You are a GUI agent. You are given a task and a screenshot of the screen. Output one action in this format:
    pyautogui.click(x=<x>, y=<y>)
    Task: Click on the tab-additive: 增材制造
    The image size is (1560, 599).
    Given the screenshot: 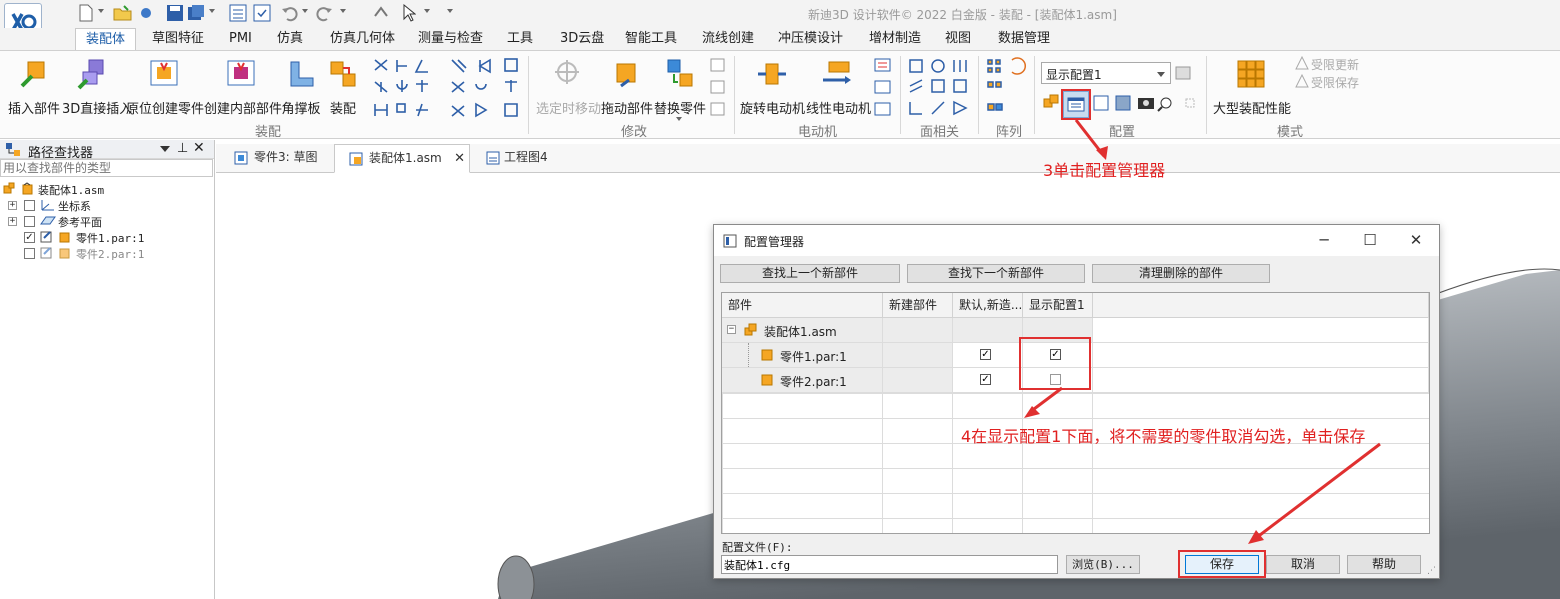 What is the action you would take?
    pyautogui.click(x=895, y=39)
    